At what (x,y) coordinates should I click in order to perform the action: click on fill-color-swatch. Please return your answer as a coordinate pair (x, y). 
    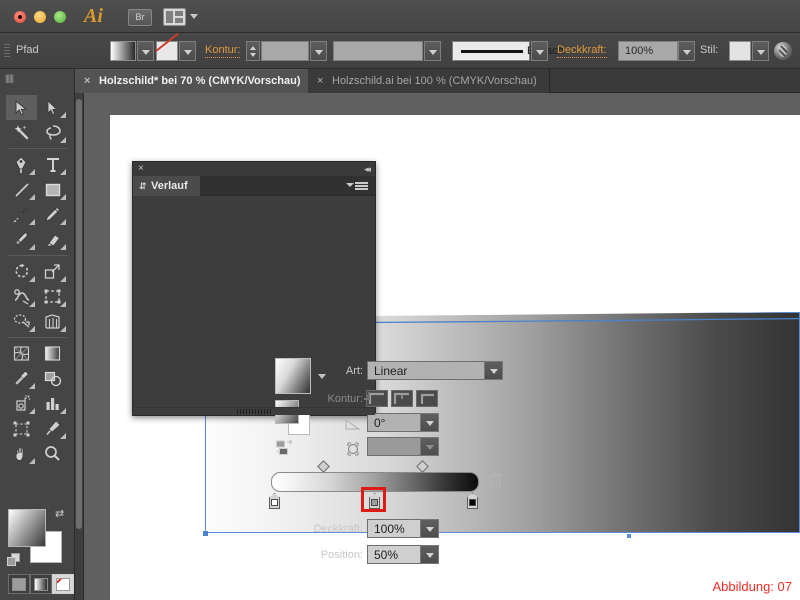
    Looking at the image, I should click on (27, 528).